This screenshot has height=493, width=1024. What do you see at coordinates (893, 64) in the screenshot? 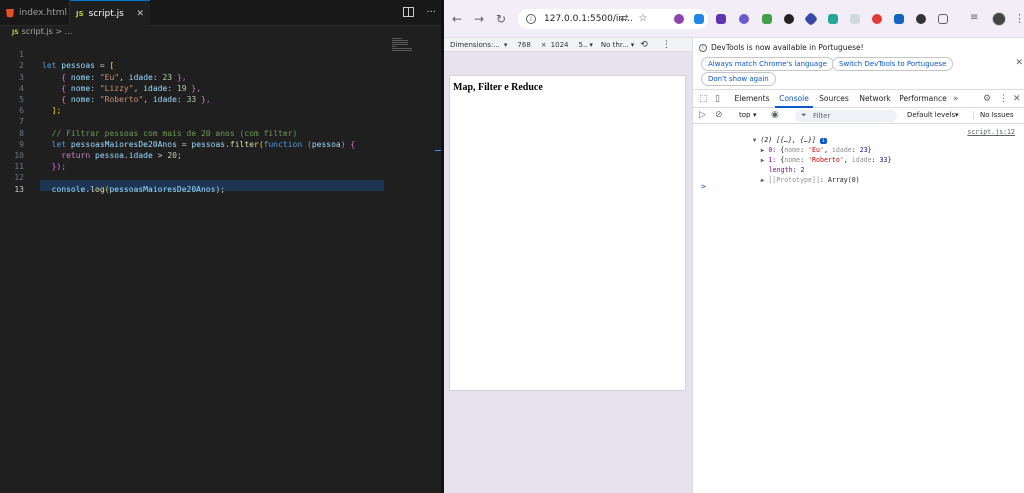
I see `switch-language-button: Switch DevTools to Portuguese` at bounding box center [893, 64].